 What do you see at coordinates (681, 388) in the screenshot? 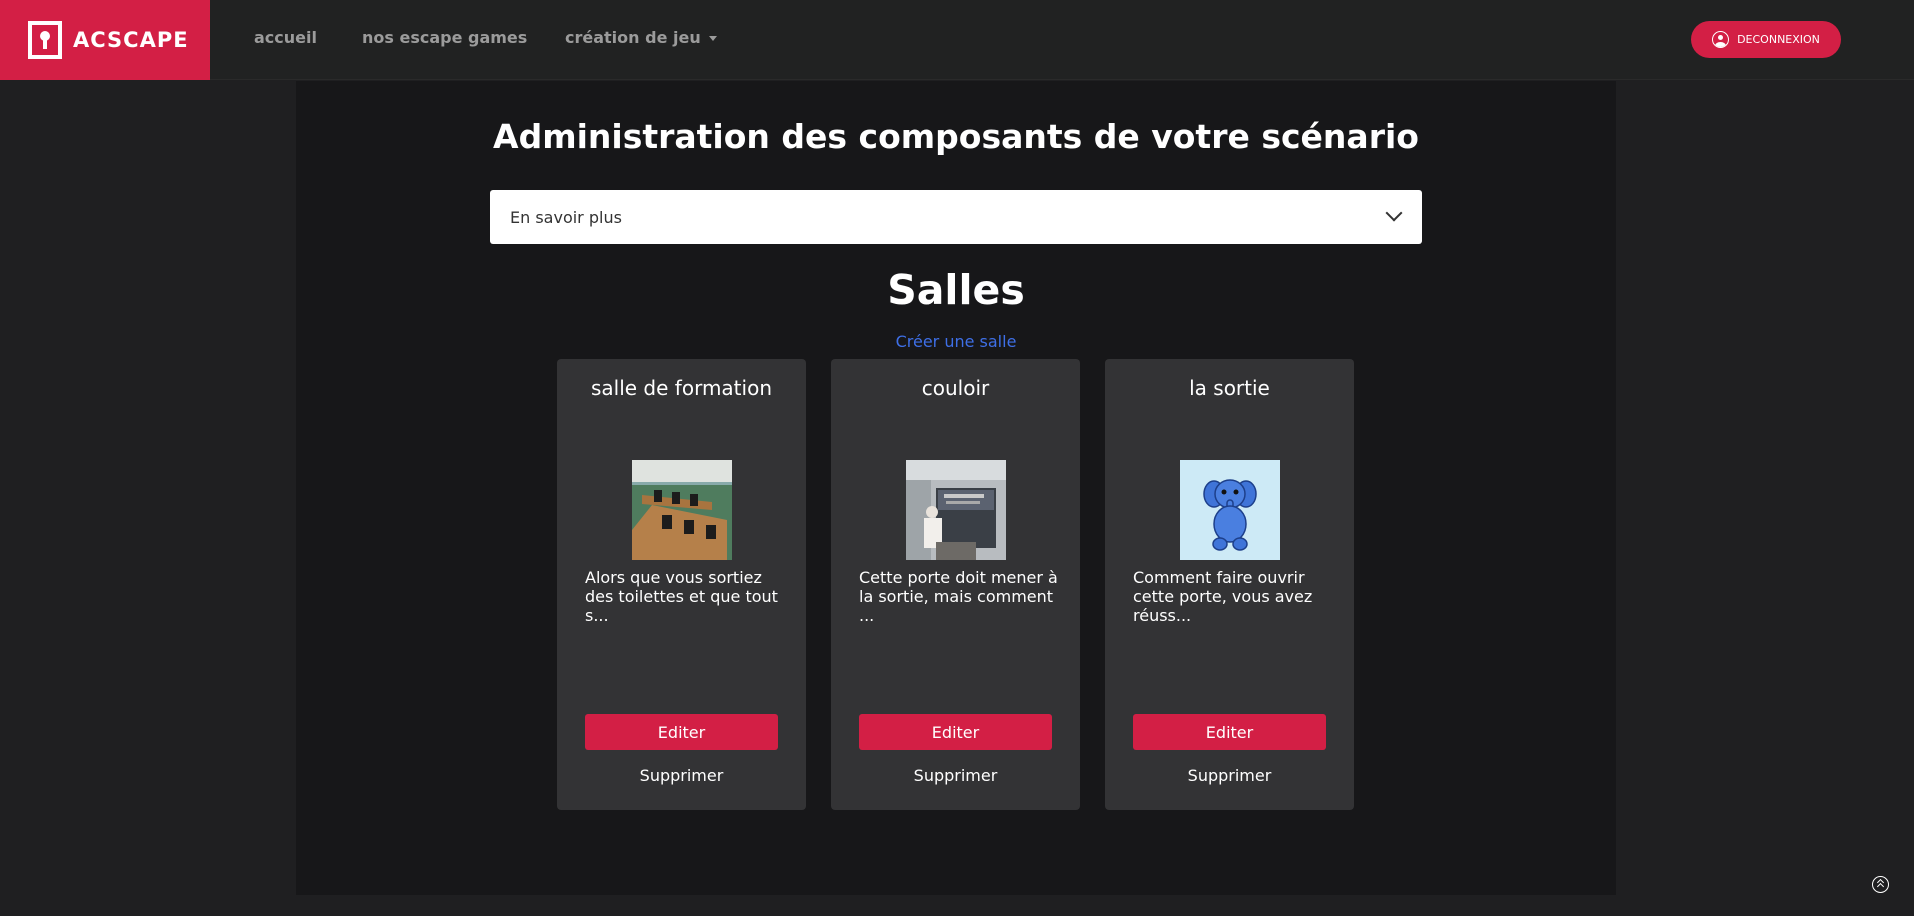
I see `room-title: salle de formation` at bounding box center [681, 388].